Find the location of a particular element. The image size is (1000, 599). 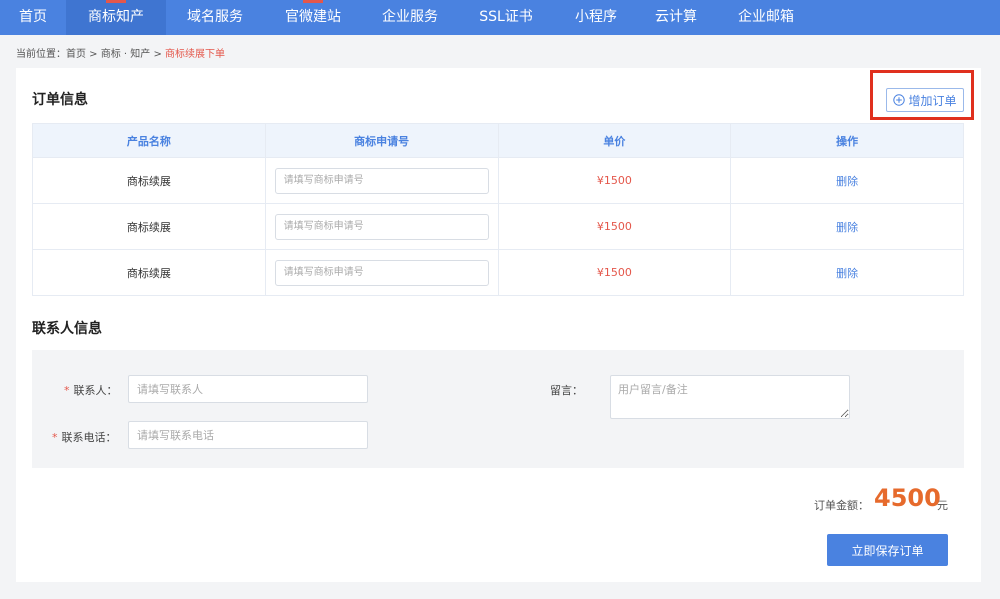

breadcrumb-prefix: 当前位置： is located at coordinates (41, 54).